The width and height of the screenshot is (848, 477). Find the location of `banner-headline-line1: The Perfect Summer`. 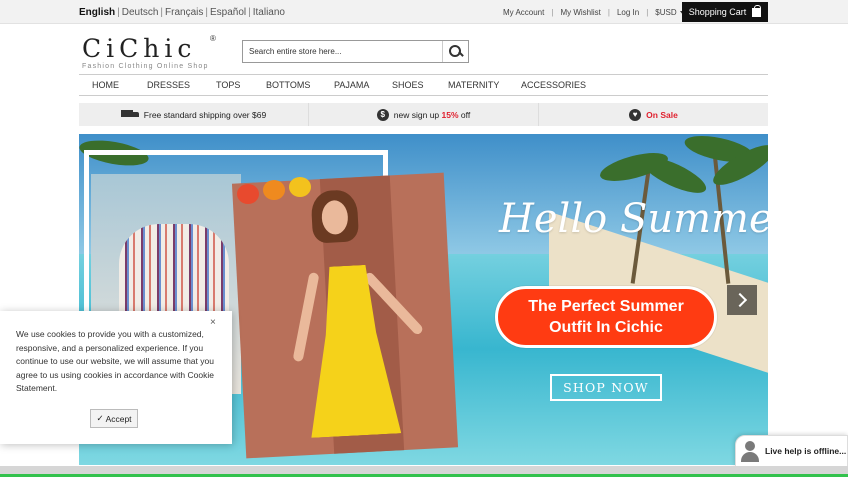

banner-headline-line1: The Perfect Summer is located at coordinates (606, 306).